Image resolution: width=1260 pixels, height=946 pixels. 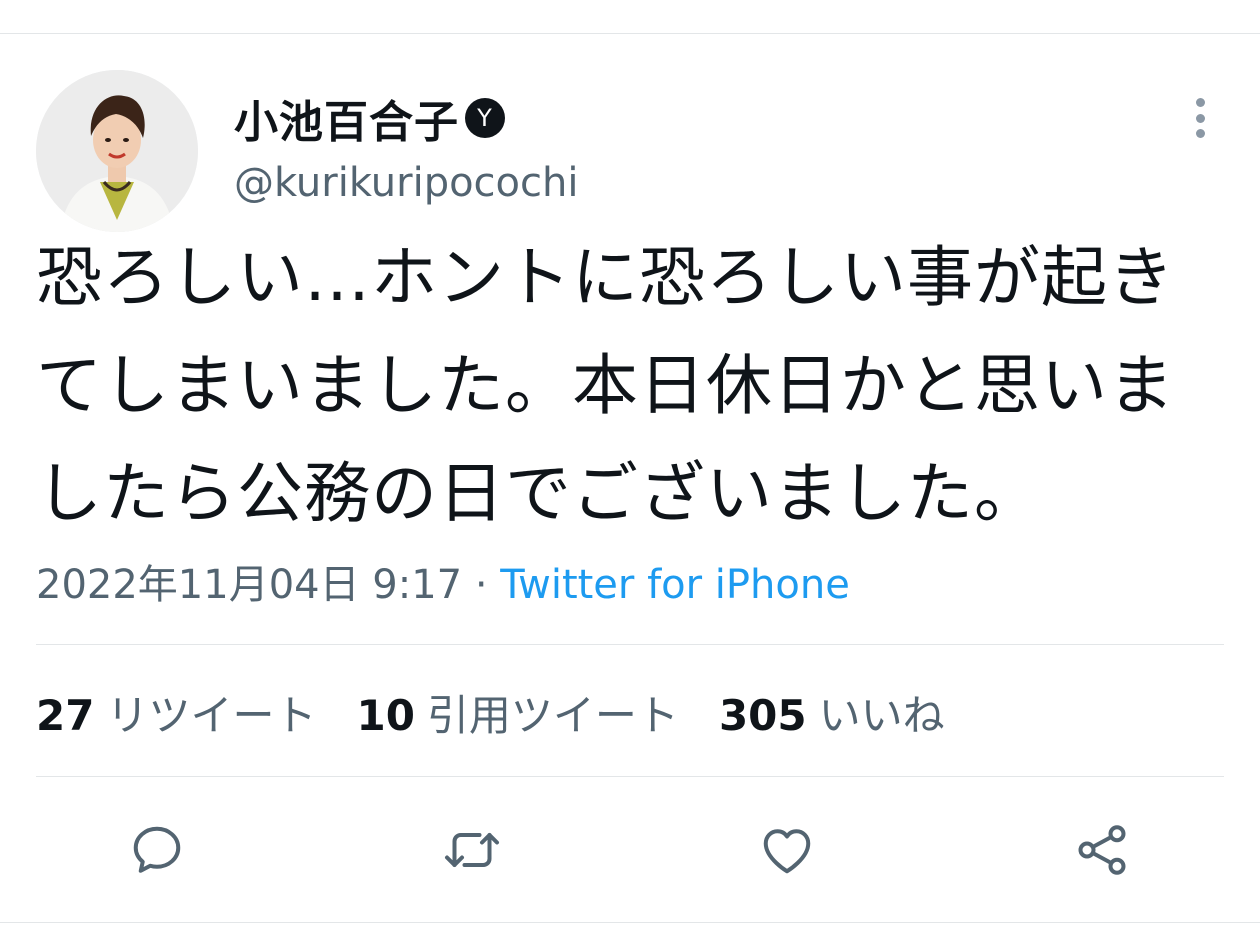 I want to click on retweets-stat: 27 リツイート, so click(x=176, y=712).